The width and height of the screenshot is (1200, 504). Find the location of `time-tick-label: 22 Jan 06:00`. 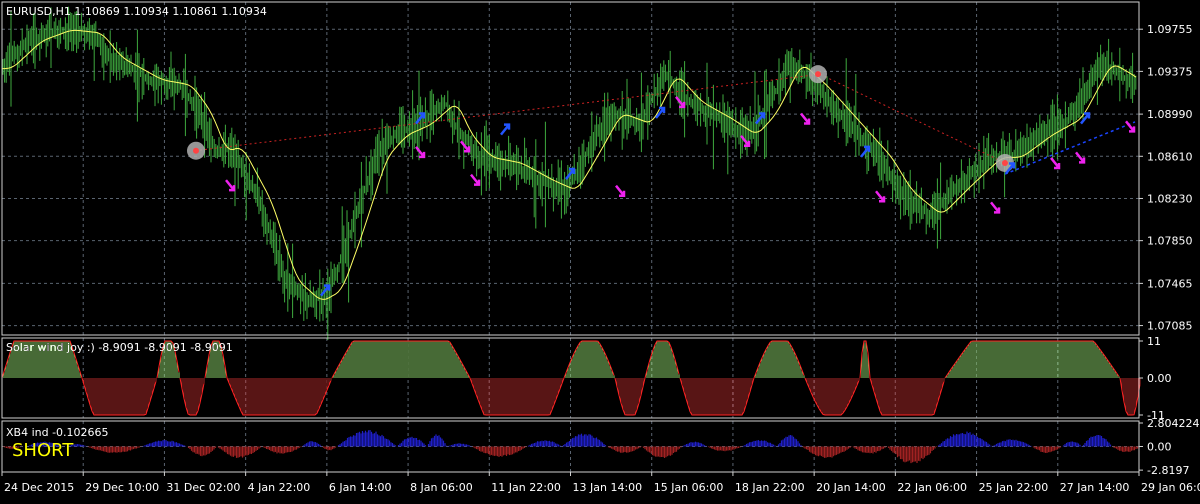

time-tick-label: 22 Jan 06:00 is located at coordinates (932, 487).